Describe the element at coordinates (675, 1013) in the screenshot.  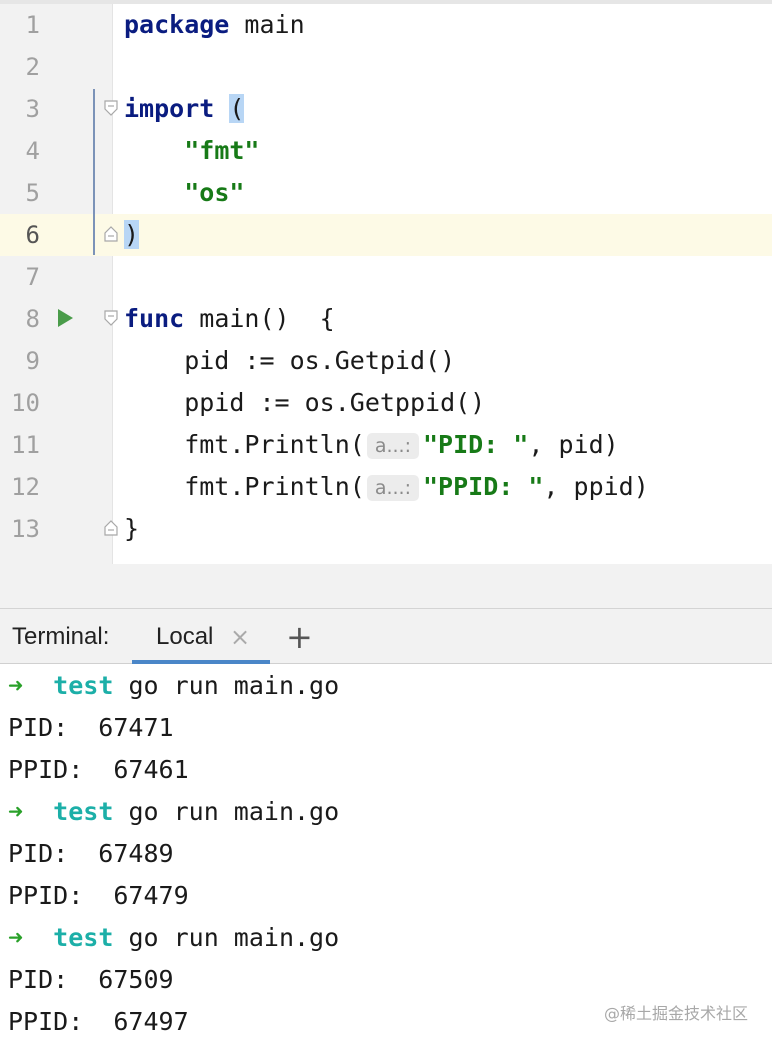
I see `watermark: @稀土掘金技术社区` at that location.